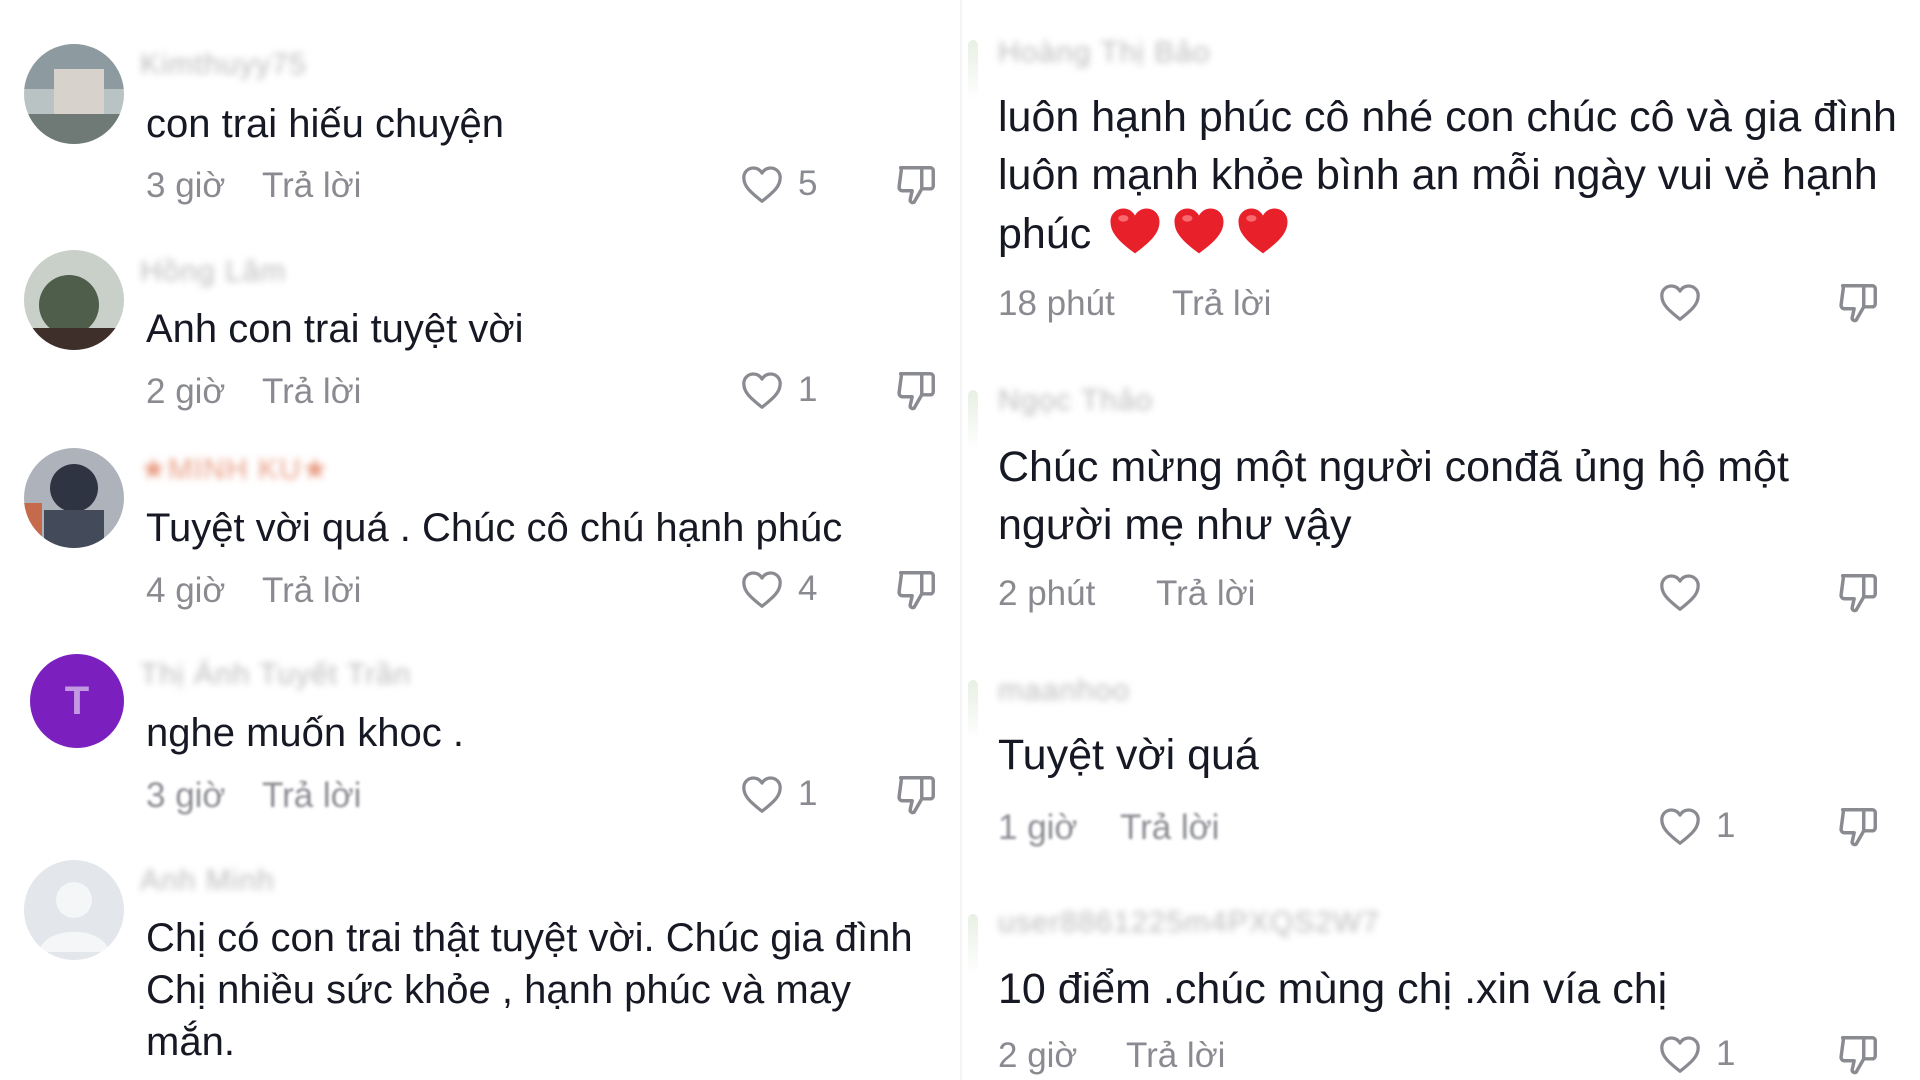  What do you see at coordinates (1056, 303) in the screenshot?
I see `comment-time: 18 phút` at bounding box center [1056, 303].